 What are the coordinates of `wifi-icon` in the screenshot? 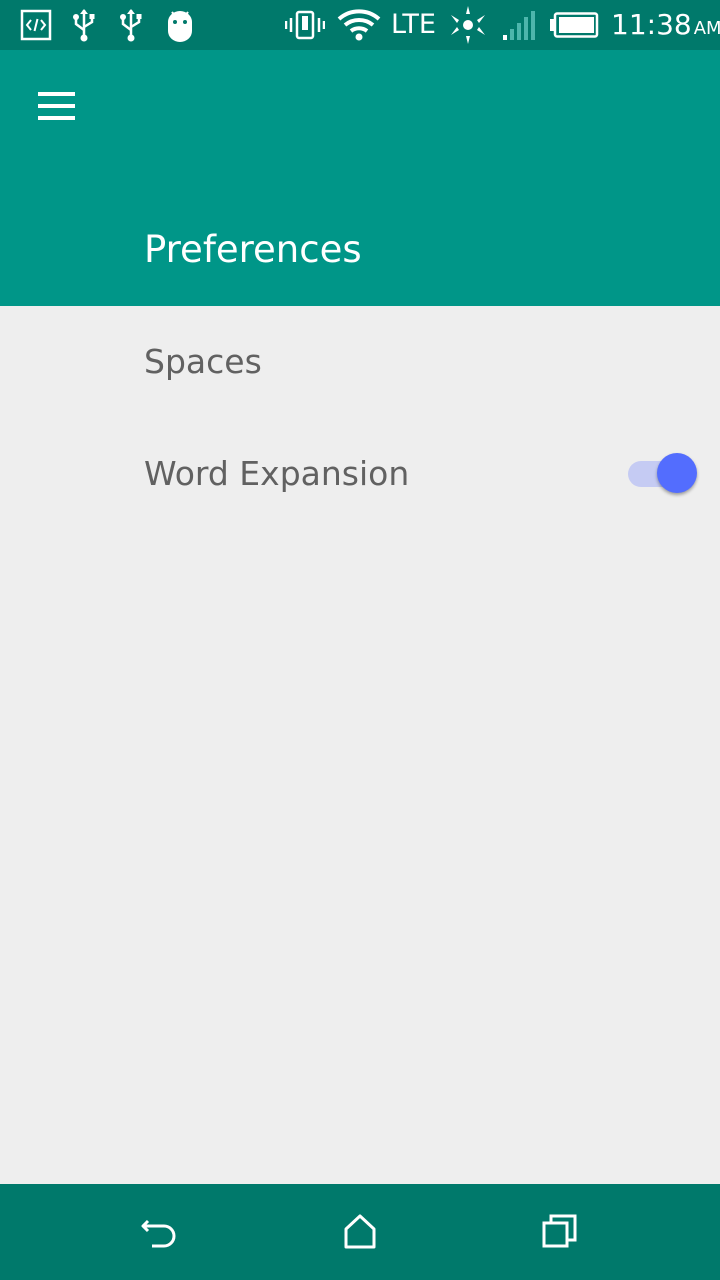 It's located at (359, 25).